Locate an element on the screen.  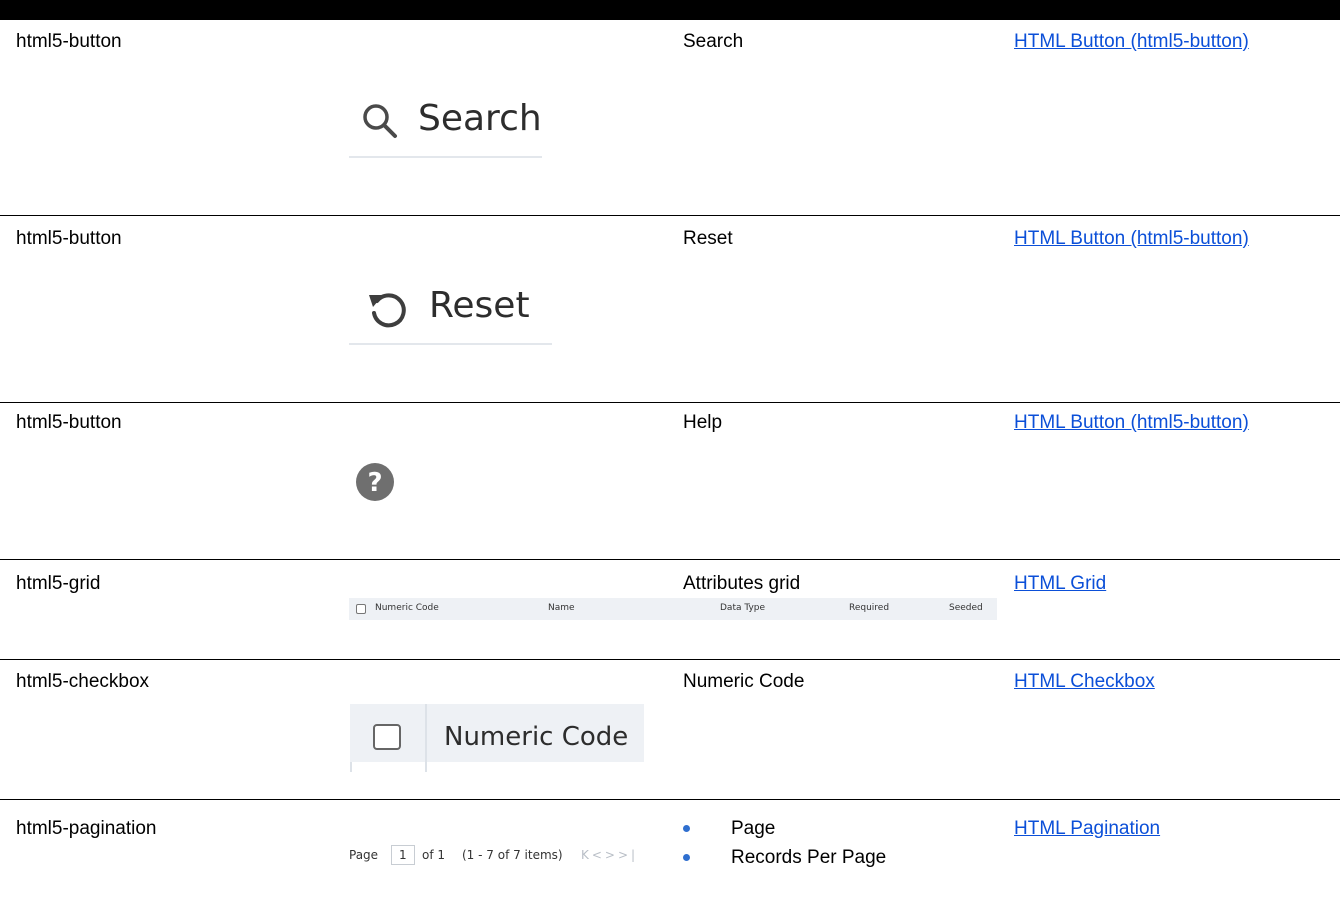
pagination-image: Page 1 of 1 (1 - 7 of 7 items) K<>>| is located at coordinates (499, 855).